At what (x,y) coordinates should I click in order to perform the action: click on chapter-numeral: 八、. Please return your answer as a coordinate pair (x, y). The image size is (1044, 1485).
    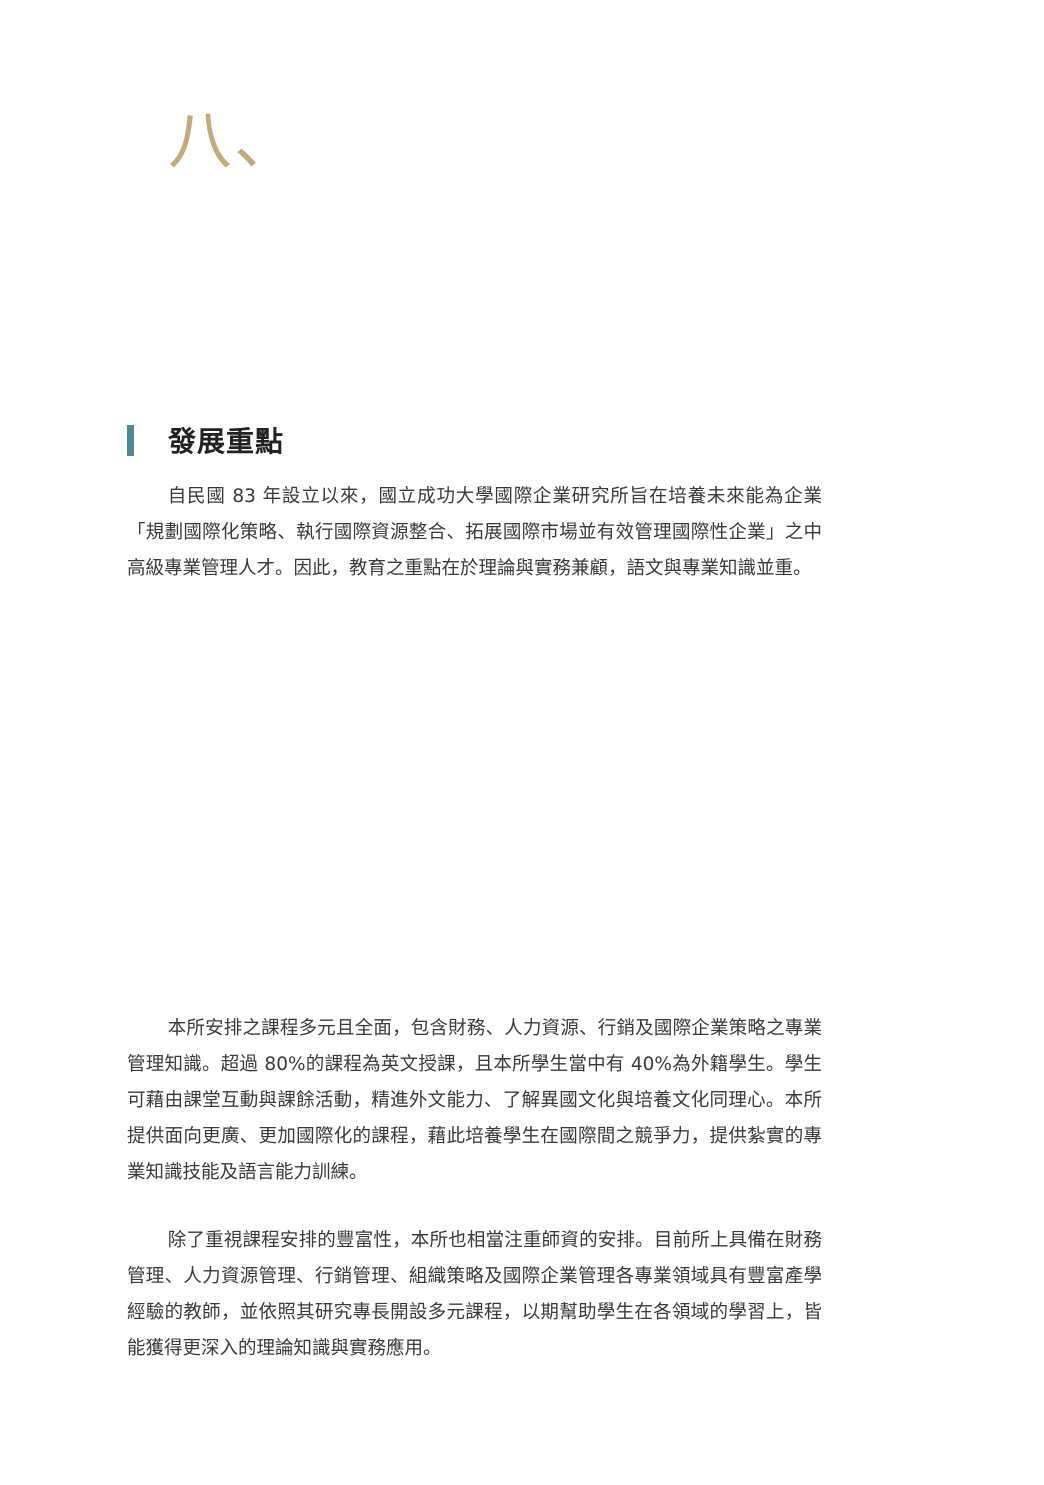
    Looking at the image, I should click on (234, 142).